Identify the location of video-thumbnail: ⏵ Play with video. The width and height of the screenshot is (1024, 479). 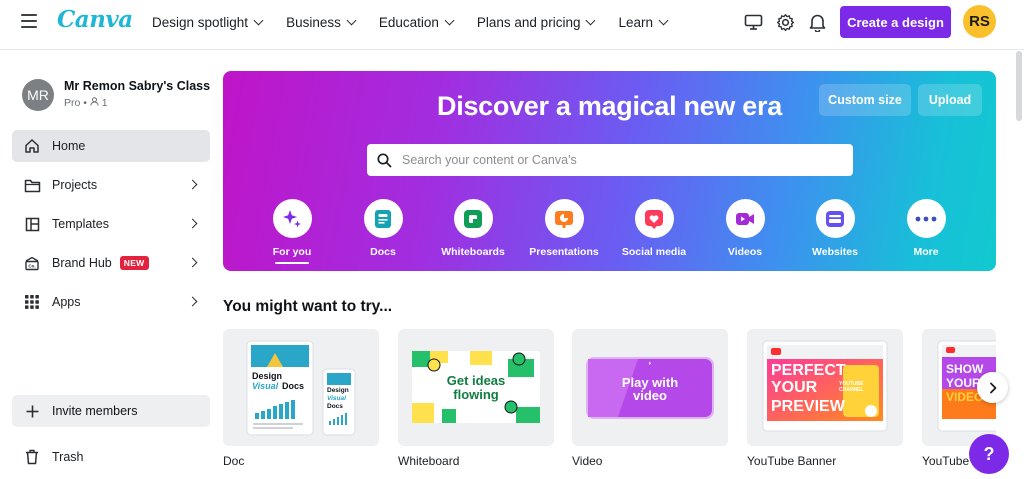
(650, 388).